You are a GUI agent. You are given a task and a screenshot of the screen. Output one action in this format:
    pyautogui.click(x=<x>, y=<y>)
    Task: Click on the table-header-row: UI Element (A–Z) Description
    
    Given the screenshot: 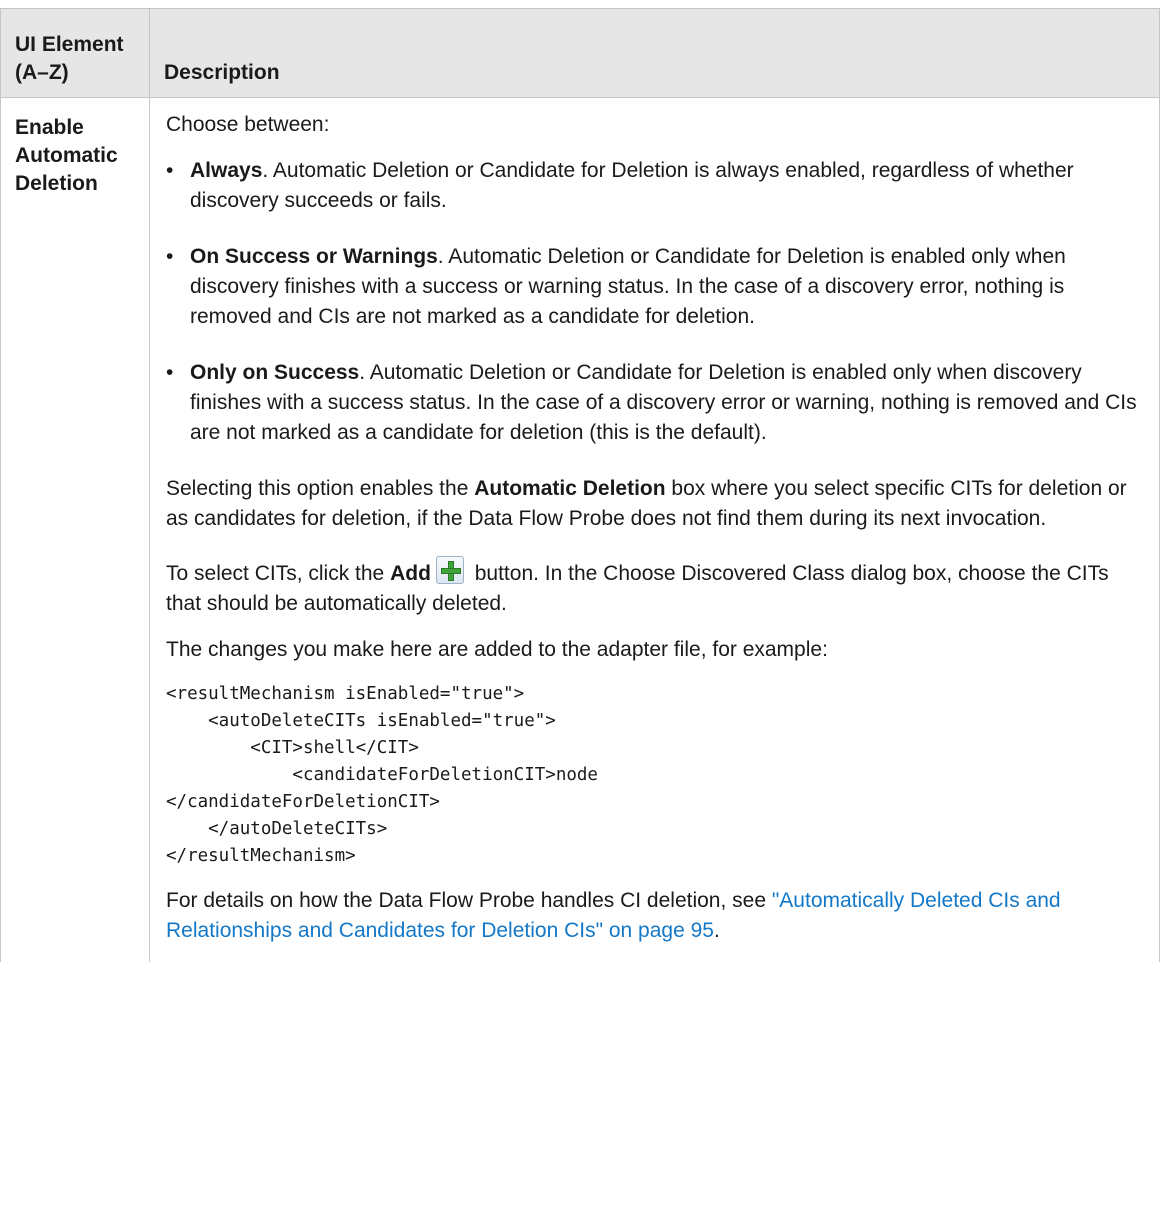 What is the action you would take?
    pyautogui.click(x=580, y=53)
    